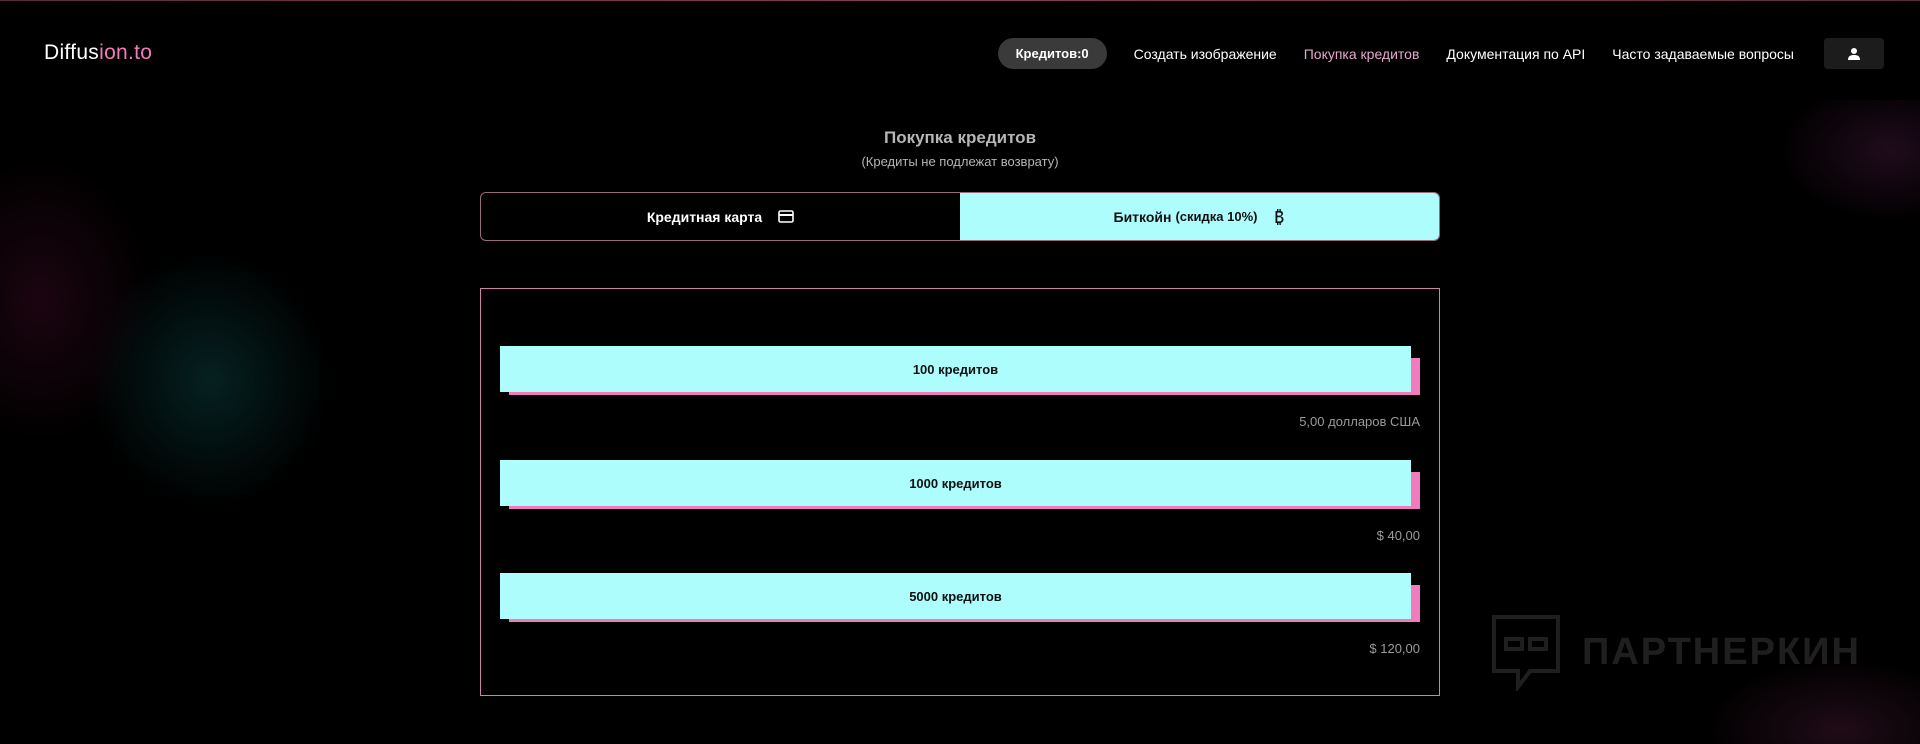  What do you see at coordinates (786, 216) in the screenshot?
I see `credit-card-icon` at bounding box center [786, 216].